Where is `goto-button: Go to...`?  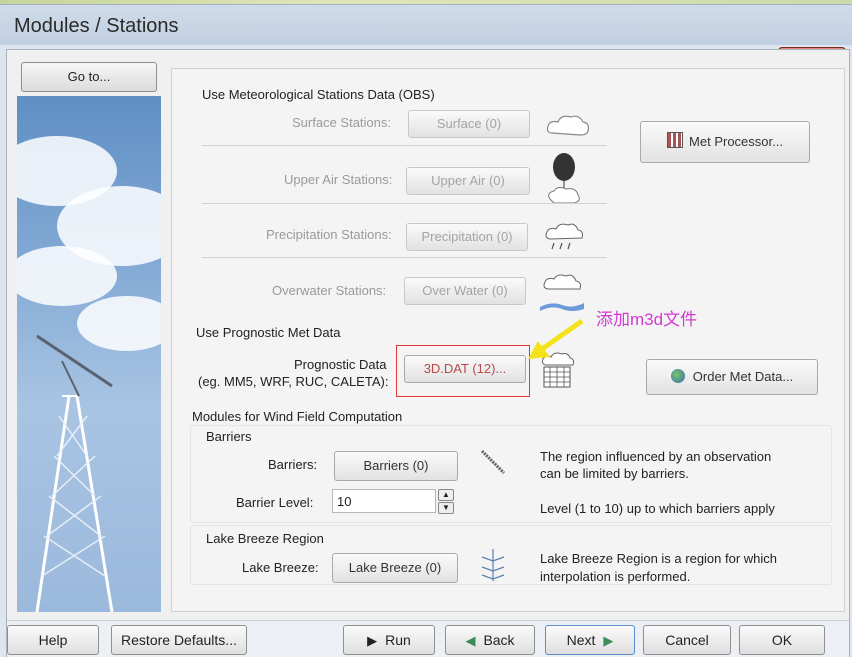 goto-button: Go to... is located at coordinates (89, 77).